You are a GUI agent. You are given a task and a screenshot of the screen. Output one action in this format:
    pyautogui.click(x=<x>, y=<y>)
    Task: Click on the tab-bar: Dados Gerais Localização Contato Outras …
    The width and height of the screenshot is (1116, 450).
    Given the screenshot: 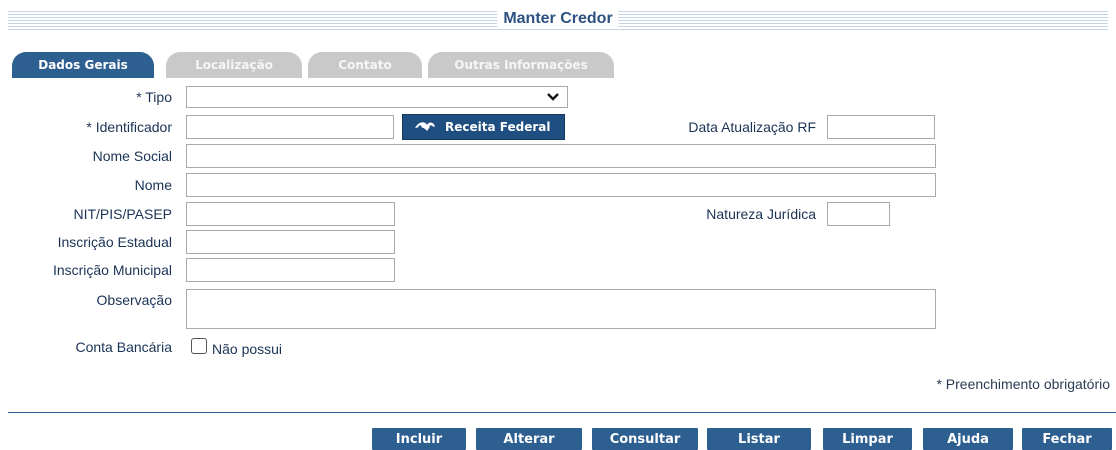 What is the action you would take?
    pyautogui.click(x=562, y=65)
    